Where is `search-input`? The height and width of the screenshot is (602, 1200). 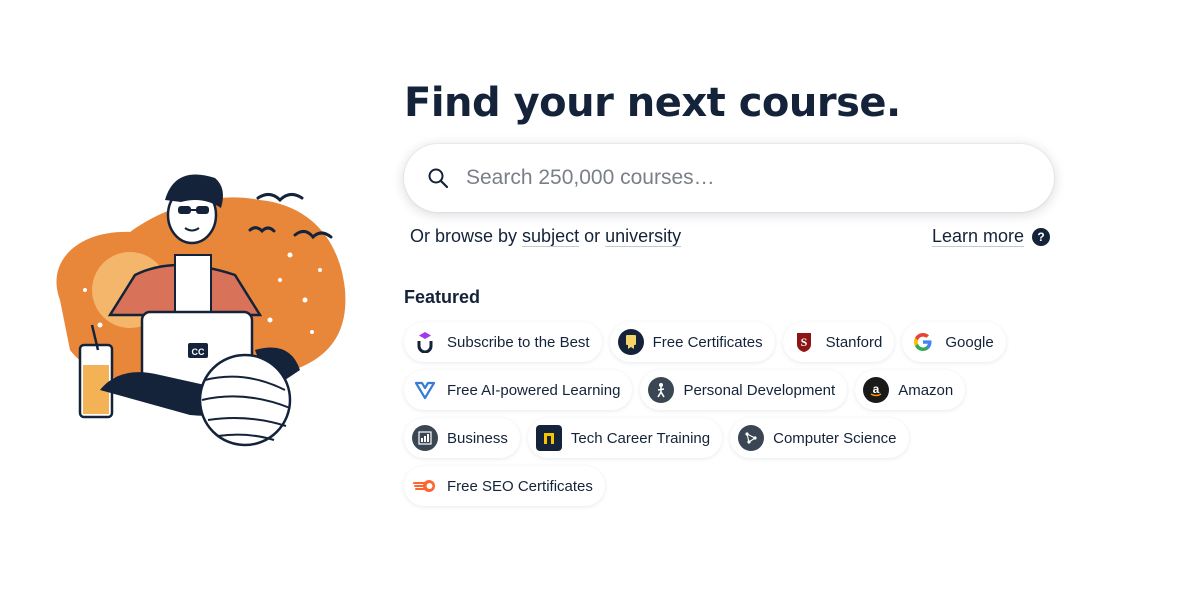
search-input is located at coordinates (746, 178).